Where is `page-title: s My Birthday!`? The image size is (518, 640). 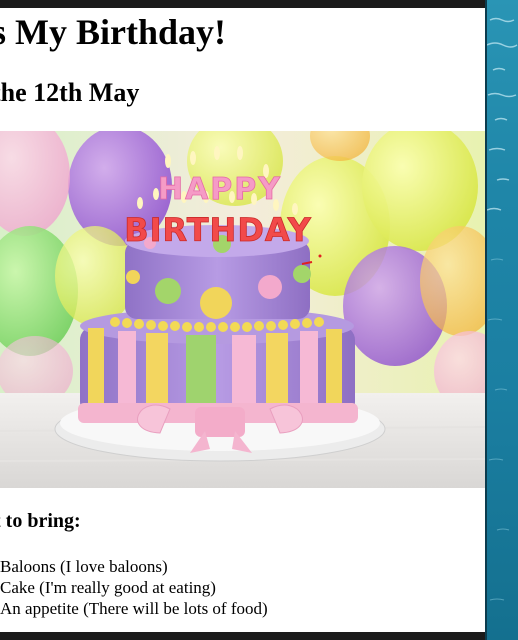
page-title: s My Birthday! is located at coordinates (113, 32).